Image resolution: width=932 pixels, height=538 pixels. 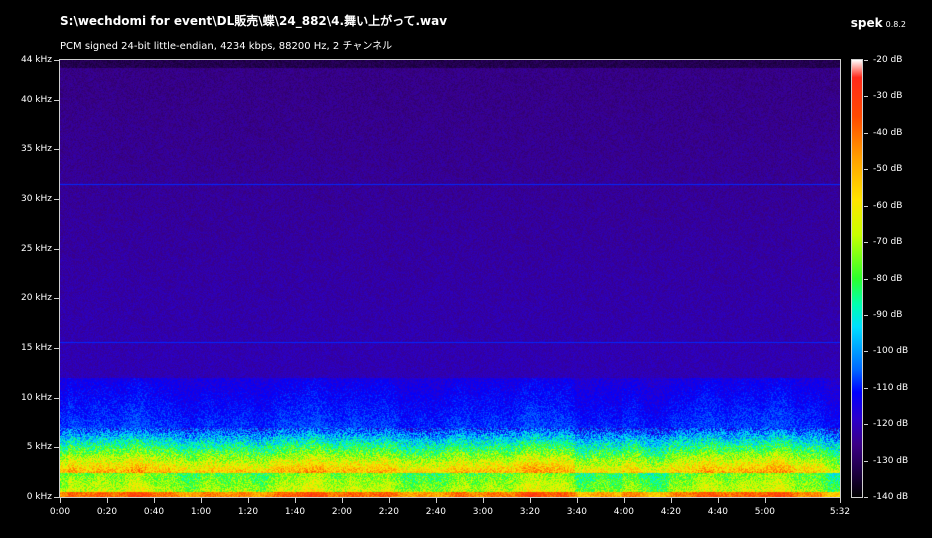 I want to click on colorbar-tick-label: -90 dB, so click(x=888, y=314).